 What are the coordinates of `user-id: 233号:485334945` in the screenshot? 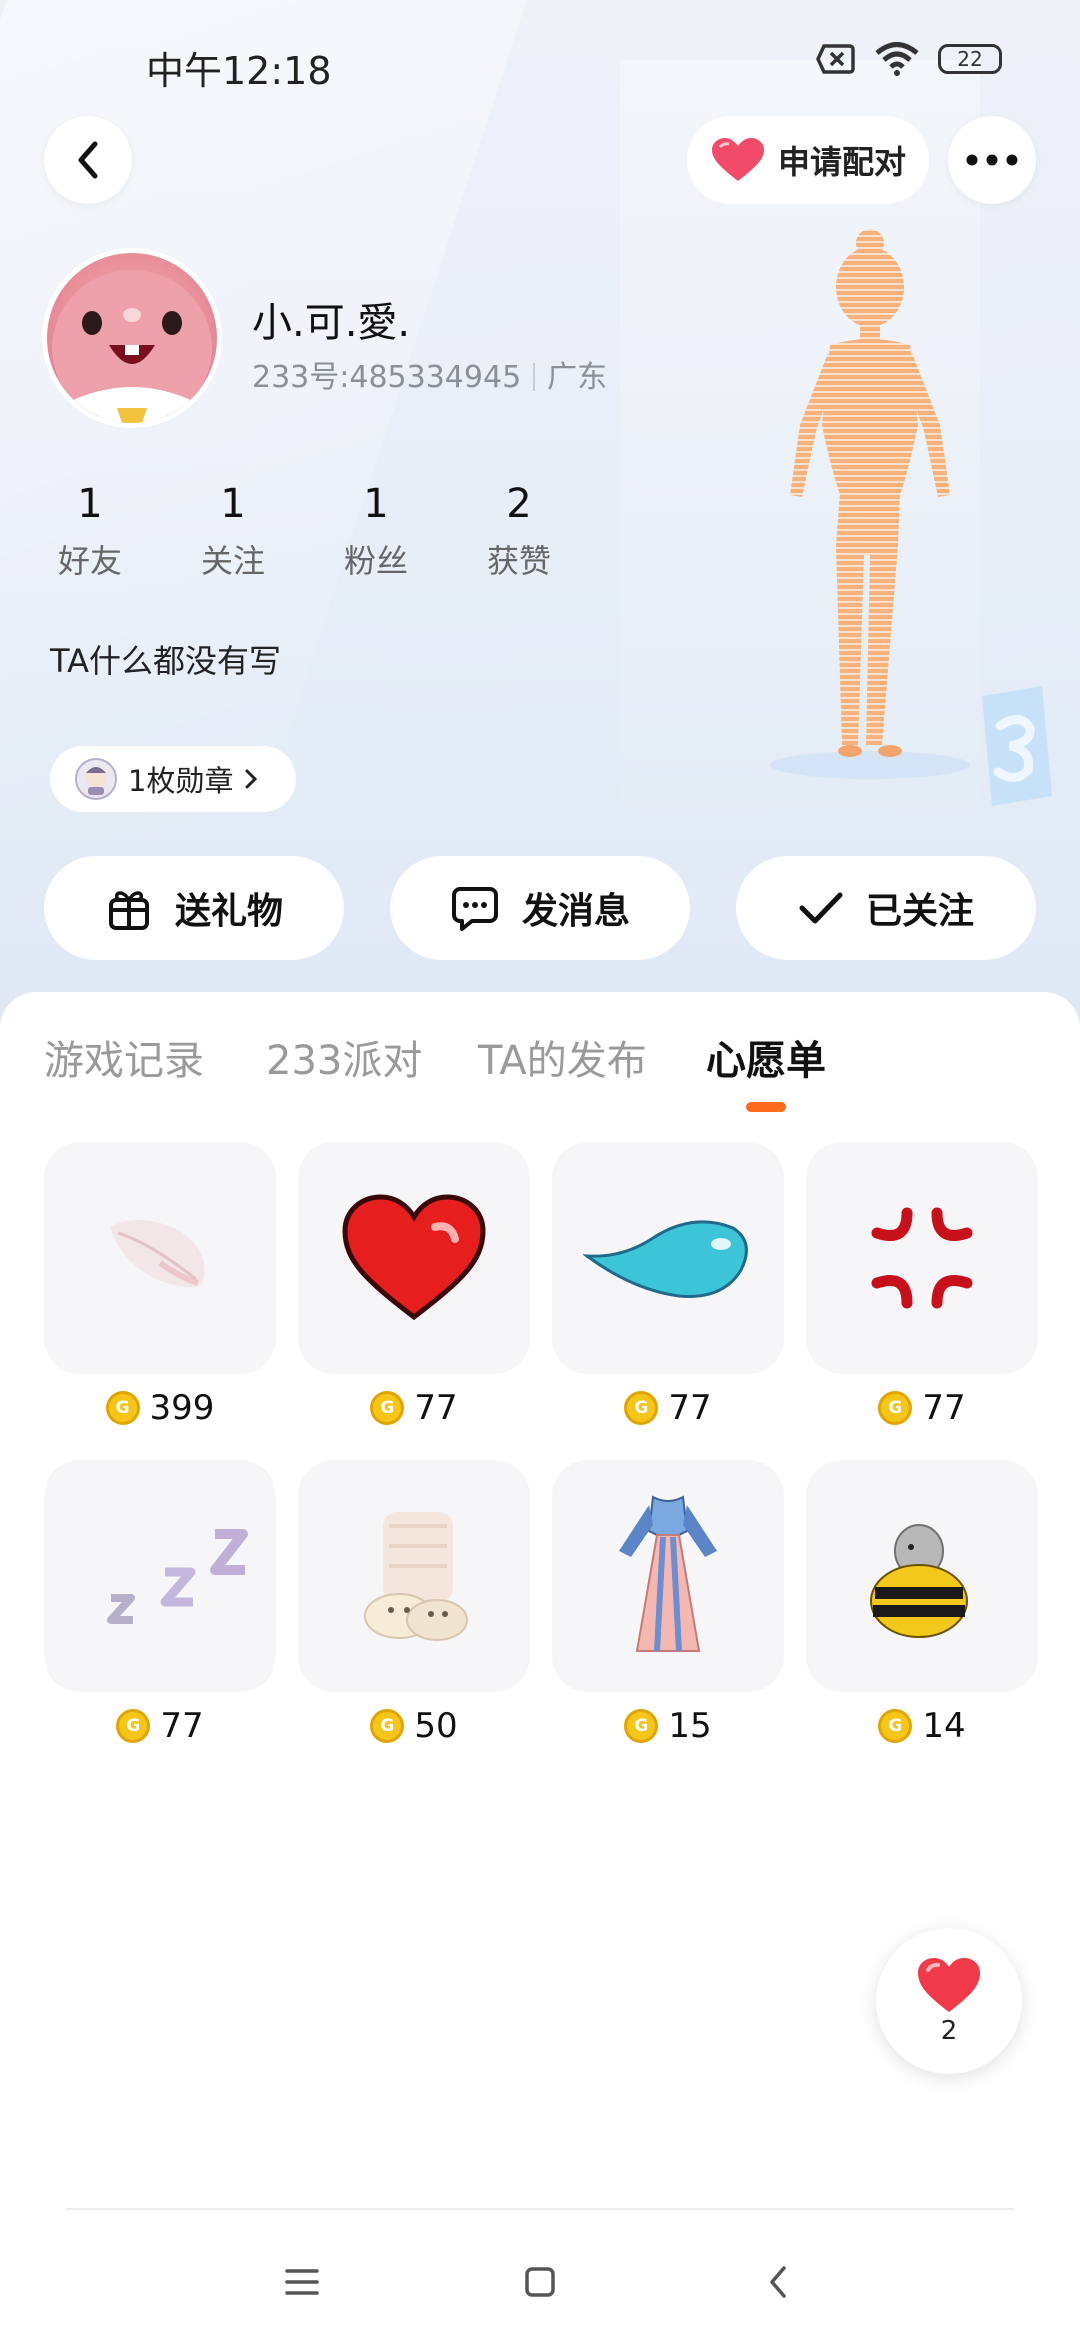 It's located at (387, 377).